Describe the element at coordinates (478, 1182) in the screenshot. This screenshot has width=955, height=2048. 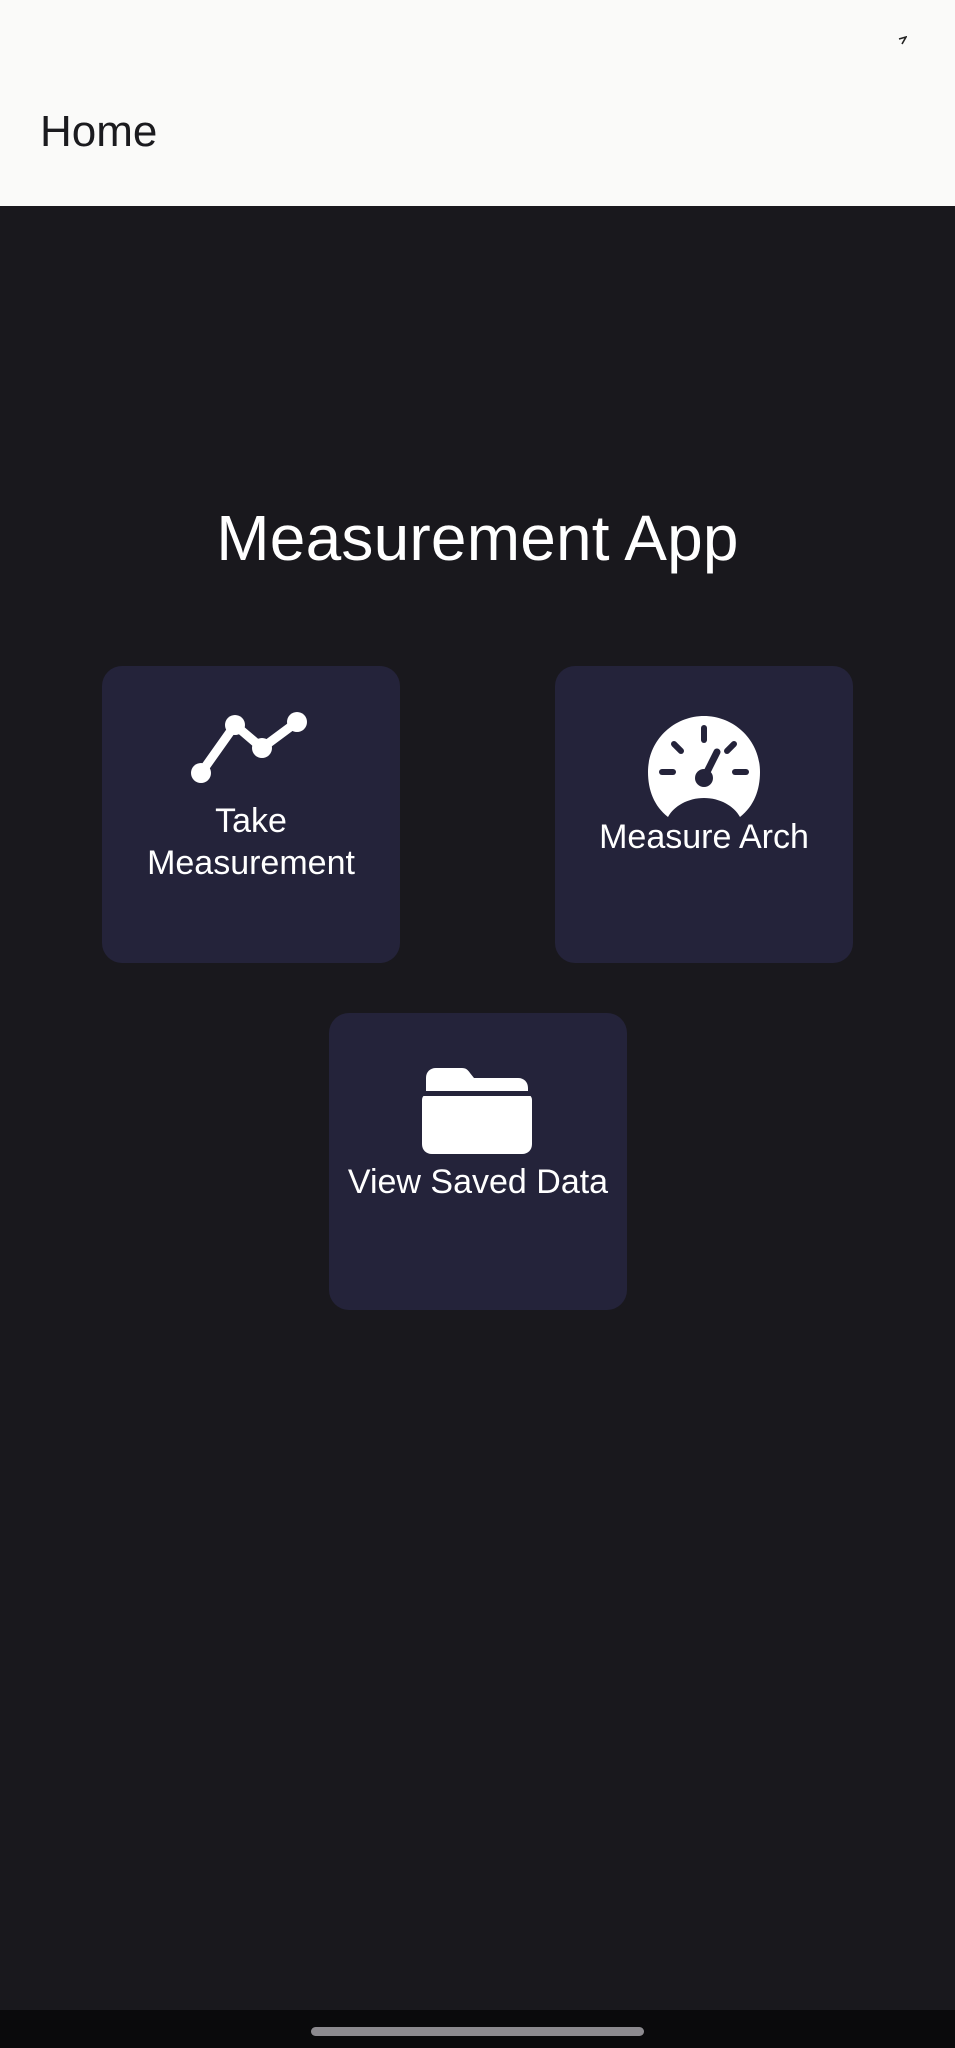
I see `view-saved-data-label: View Saved Data` at that location.